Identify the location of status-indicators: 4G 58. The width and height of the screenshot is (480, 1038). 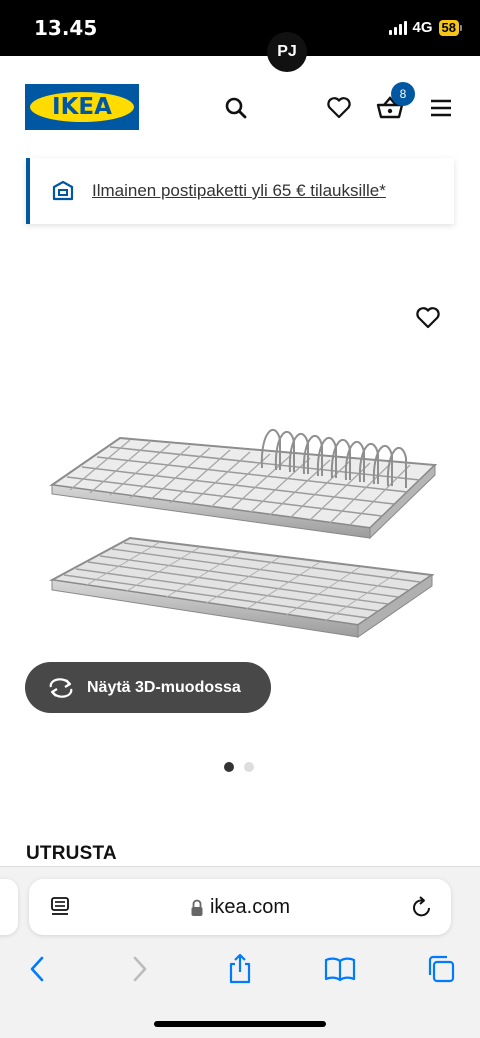
(425, 27).